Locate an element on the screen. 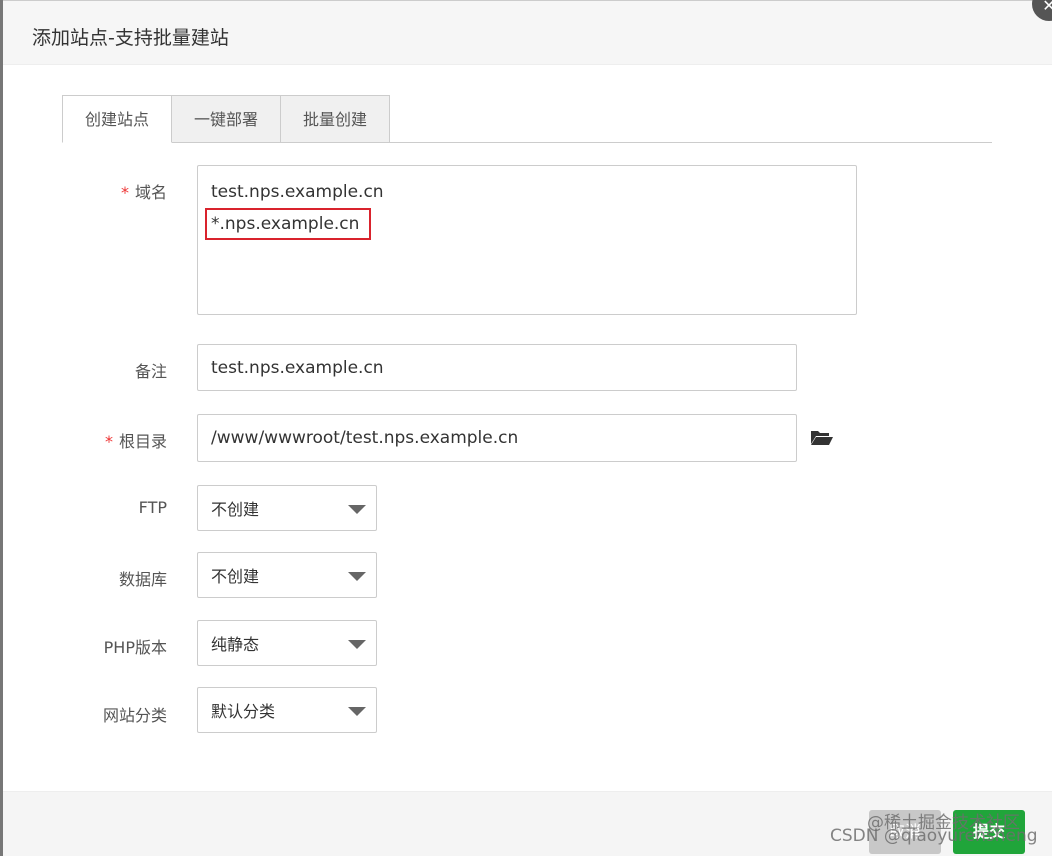  database-label: 数据库 is located at coordinates (142, 579).